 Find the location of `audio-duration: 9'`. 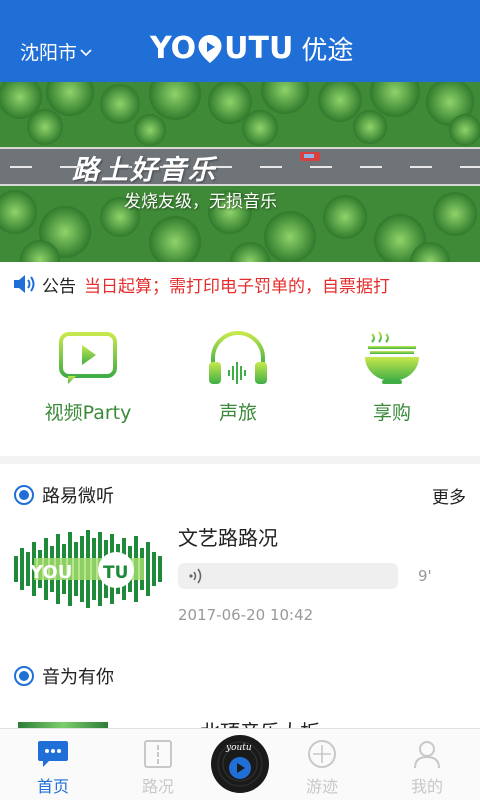

audio-duration: 9' is located at coordinates (425, 576).